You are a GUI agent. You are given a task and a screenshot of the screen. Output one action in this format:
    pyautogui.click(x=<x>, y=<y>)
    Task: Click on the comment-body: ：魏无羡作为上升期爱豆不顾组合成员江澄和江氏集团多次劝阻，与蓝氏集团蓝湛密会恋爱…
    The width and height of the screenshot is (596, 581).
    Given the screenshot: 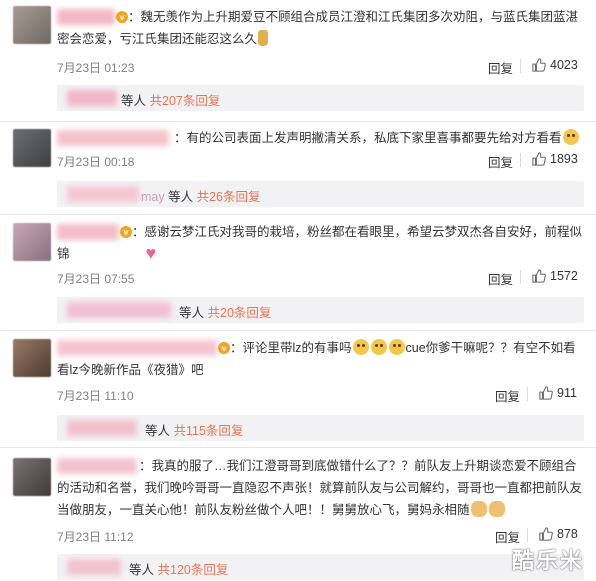 What is the action you would take?
    pyautogui.click(x=318, y=28)
    